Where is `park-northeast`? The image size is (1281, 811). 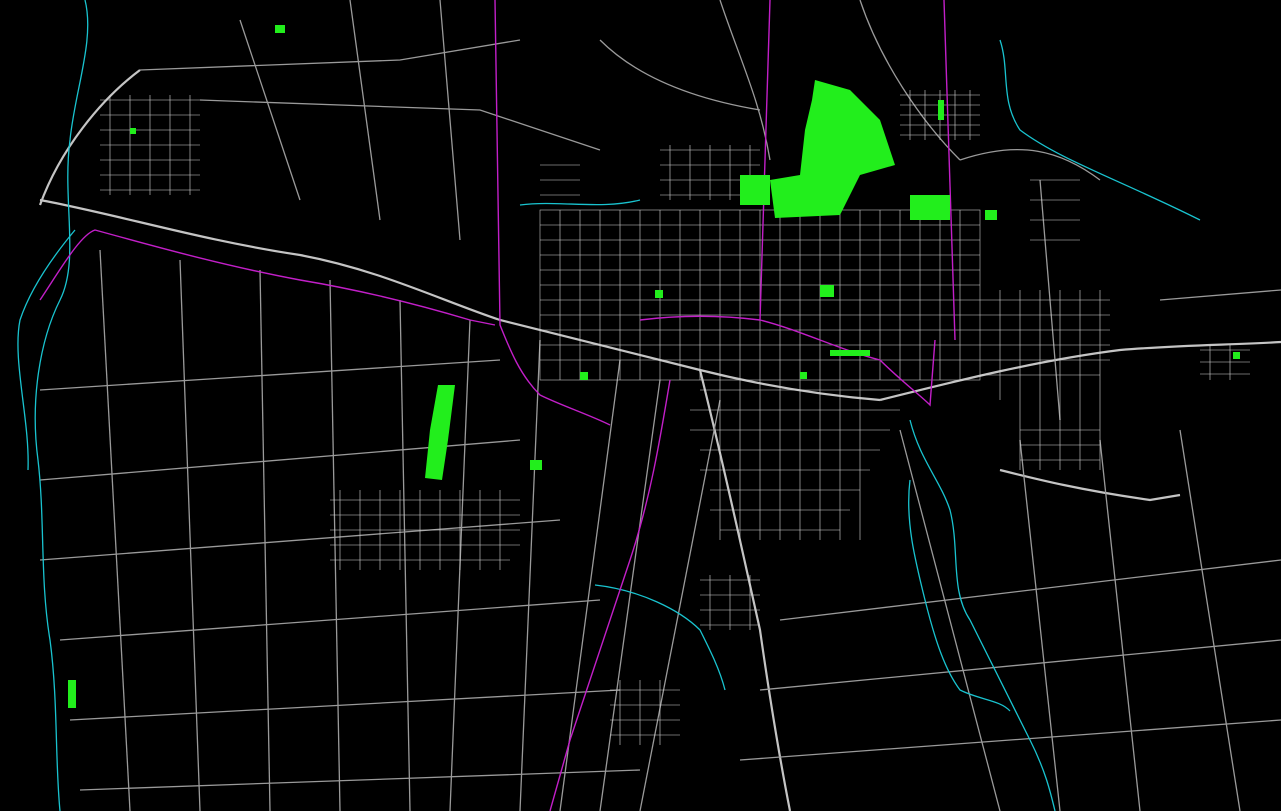 park-northeast is located at coordinates (930, 207).